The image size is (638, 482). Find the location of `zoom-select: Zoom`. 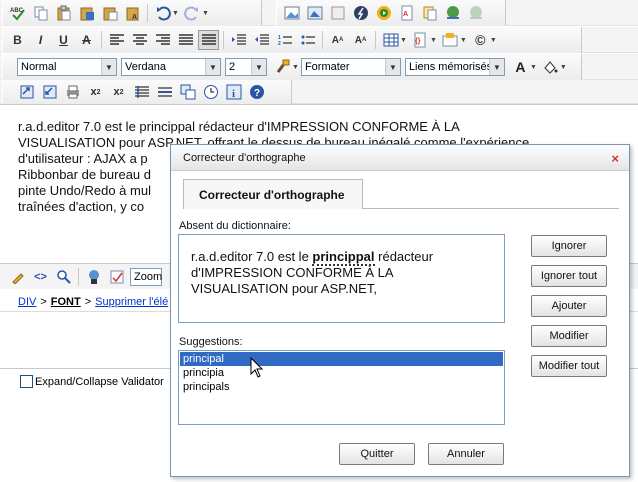

zoom-select: Zoom is located at coordinates (146, 276).